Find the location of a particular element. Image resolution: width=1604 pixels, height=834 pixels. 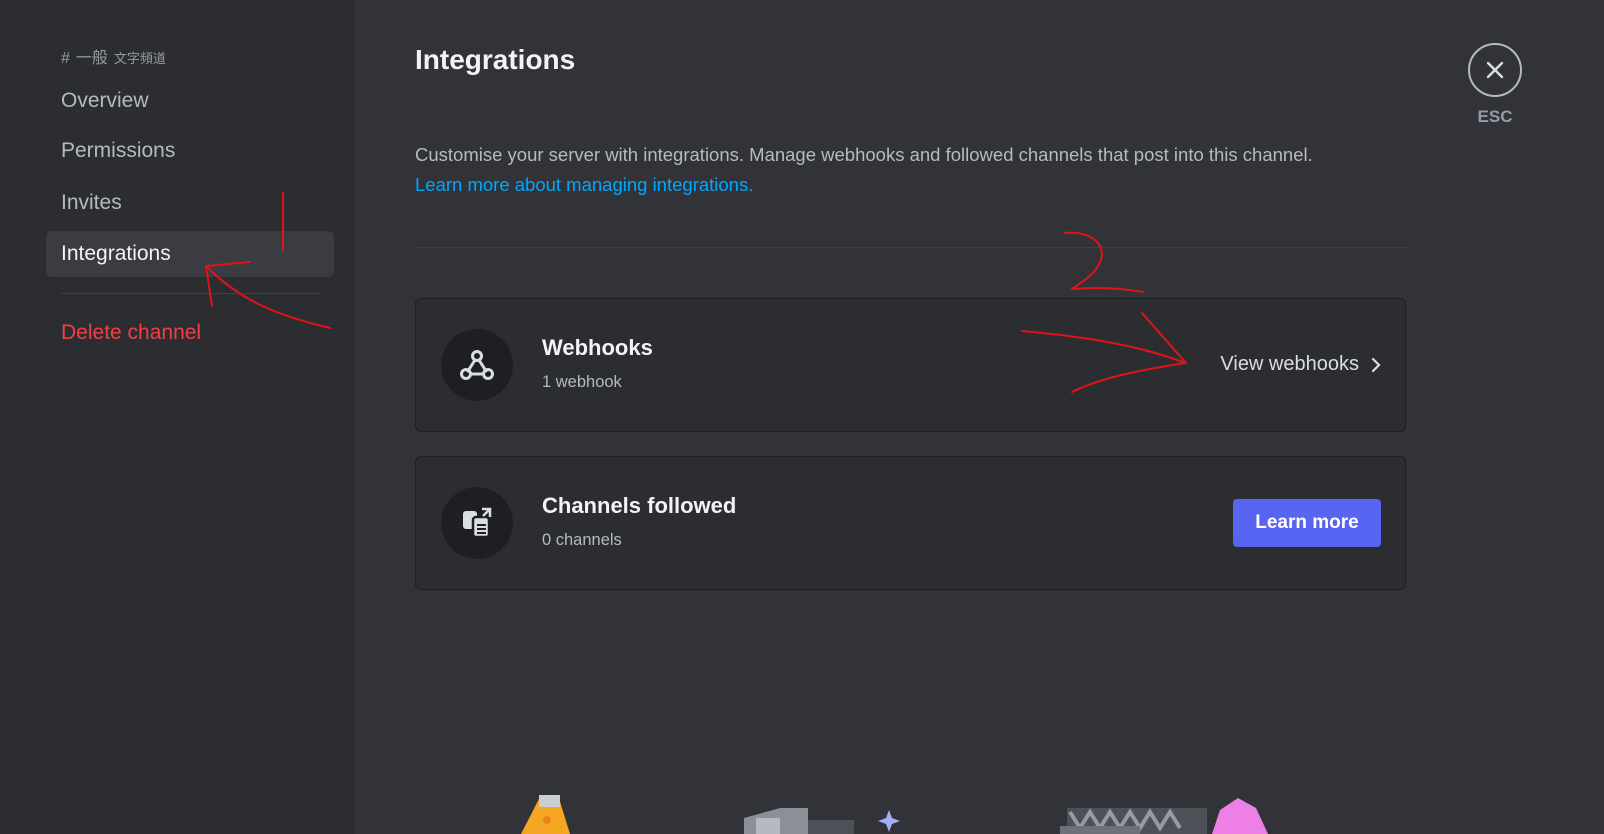

webhook-icon is located at coordinates (477, 365).